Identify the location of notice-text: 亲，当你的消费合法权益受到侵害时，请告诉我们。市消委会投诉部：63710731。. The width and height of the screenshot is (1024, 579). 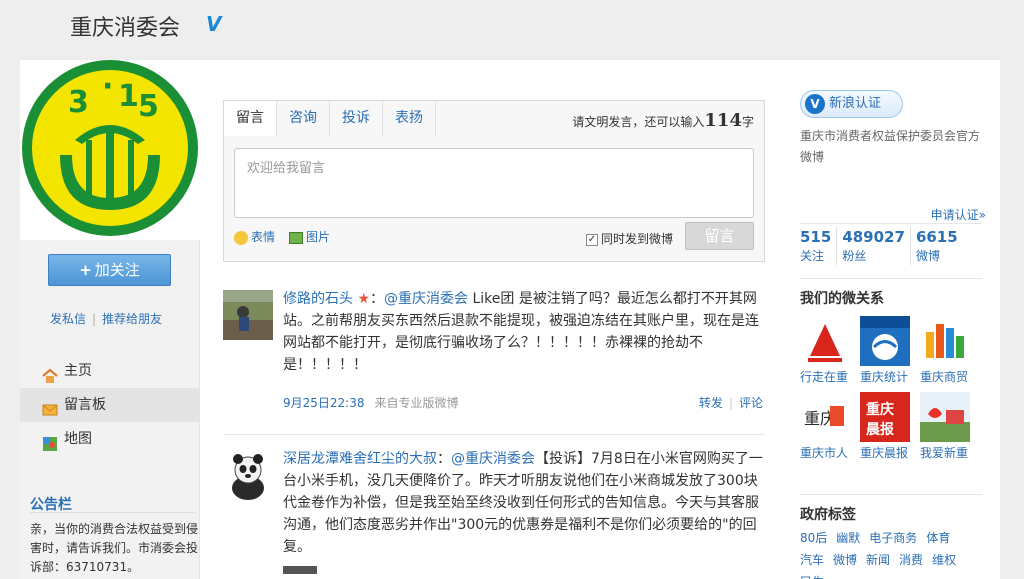
(114, 548).